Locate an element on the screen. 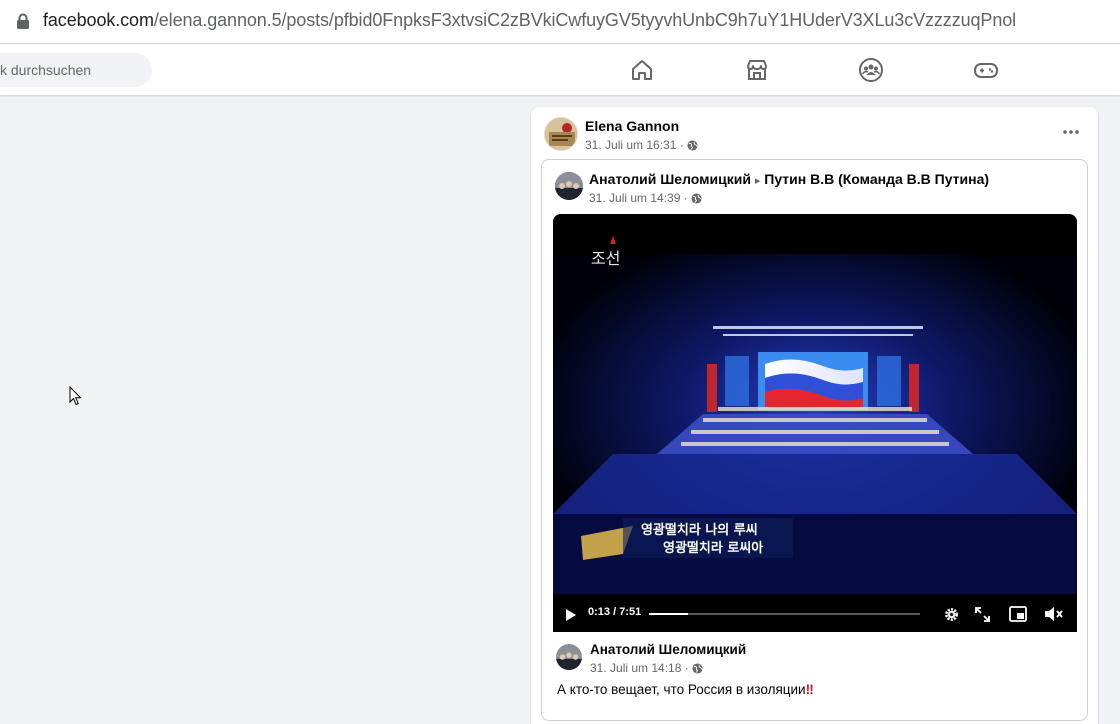 This screenshot has height=724, width=1120. shared-author-name: Анатолий Шеломицкий is located at coordinates (670, 179).